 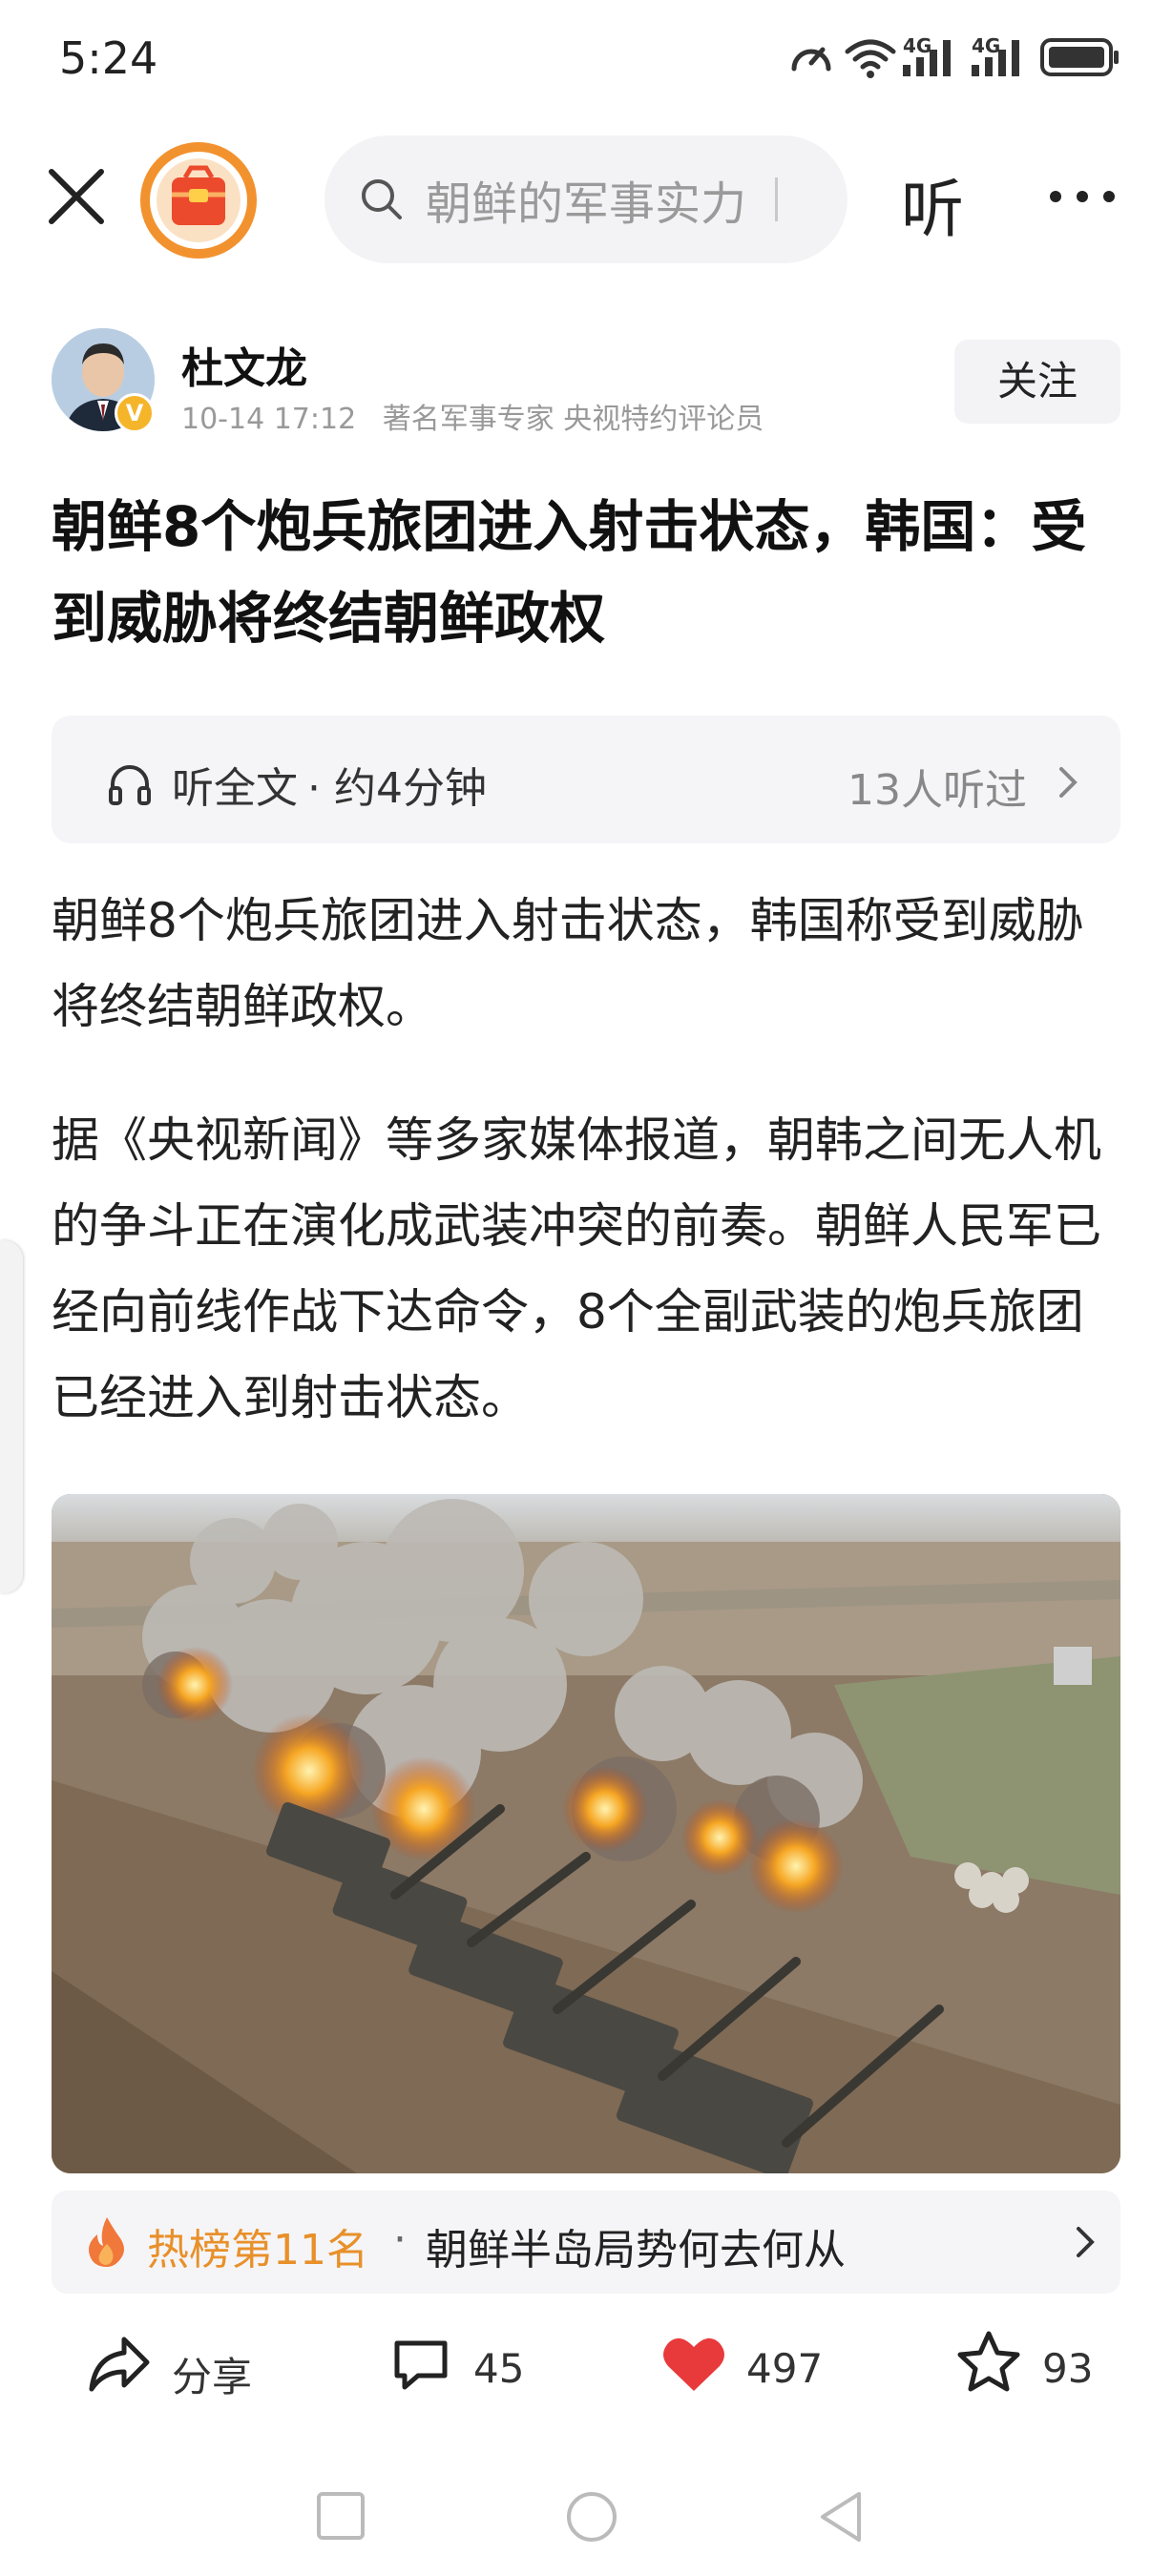 What do you see at coordinates (693, 2364) in the screenshot?
I see `like-icon` at bounding box center [693, 2364].